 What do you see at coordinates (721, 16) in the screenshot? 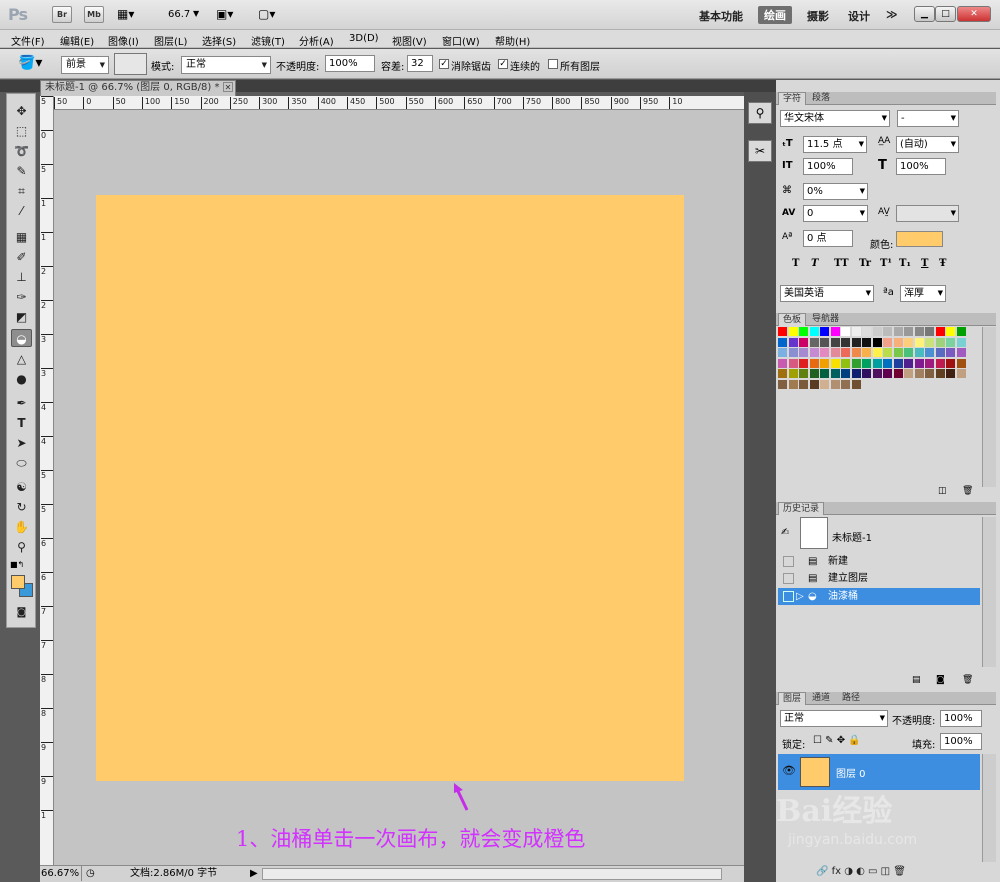
I see `workspace-essentials: 基本功能` at bounding box center [721, 16].